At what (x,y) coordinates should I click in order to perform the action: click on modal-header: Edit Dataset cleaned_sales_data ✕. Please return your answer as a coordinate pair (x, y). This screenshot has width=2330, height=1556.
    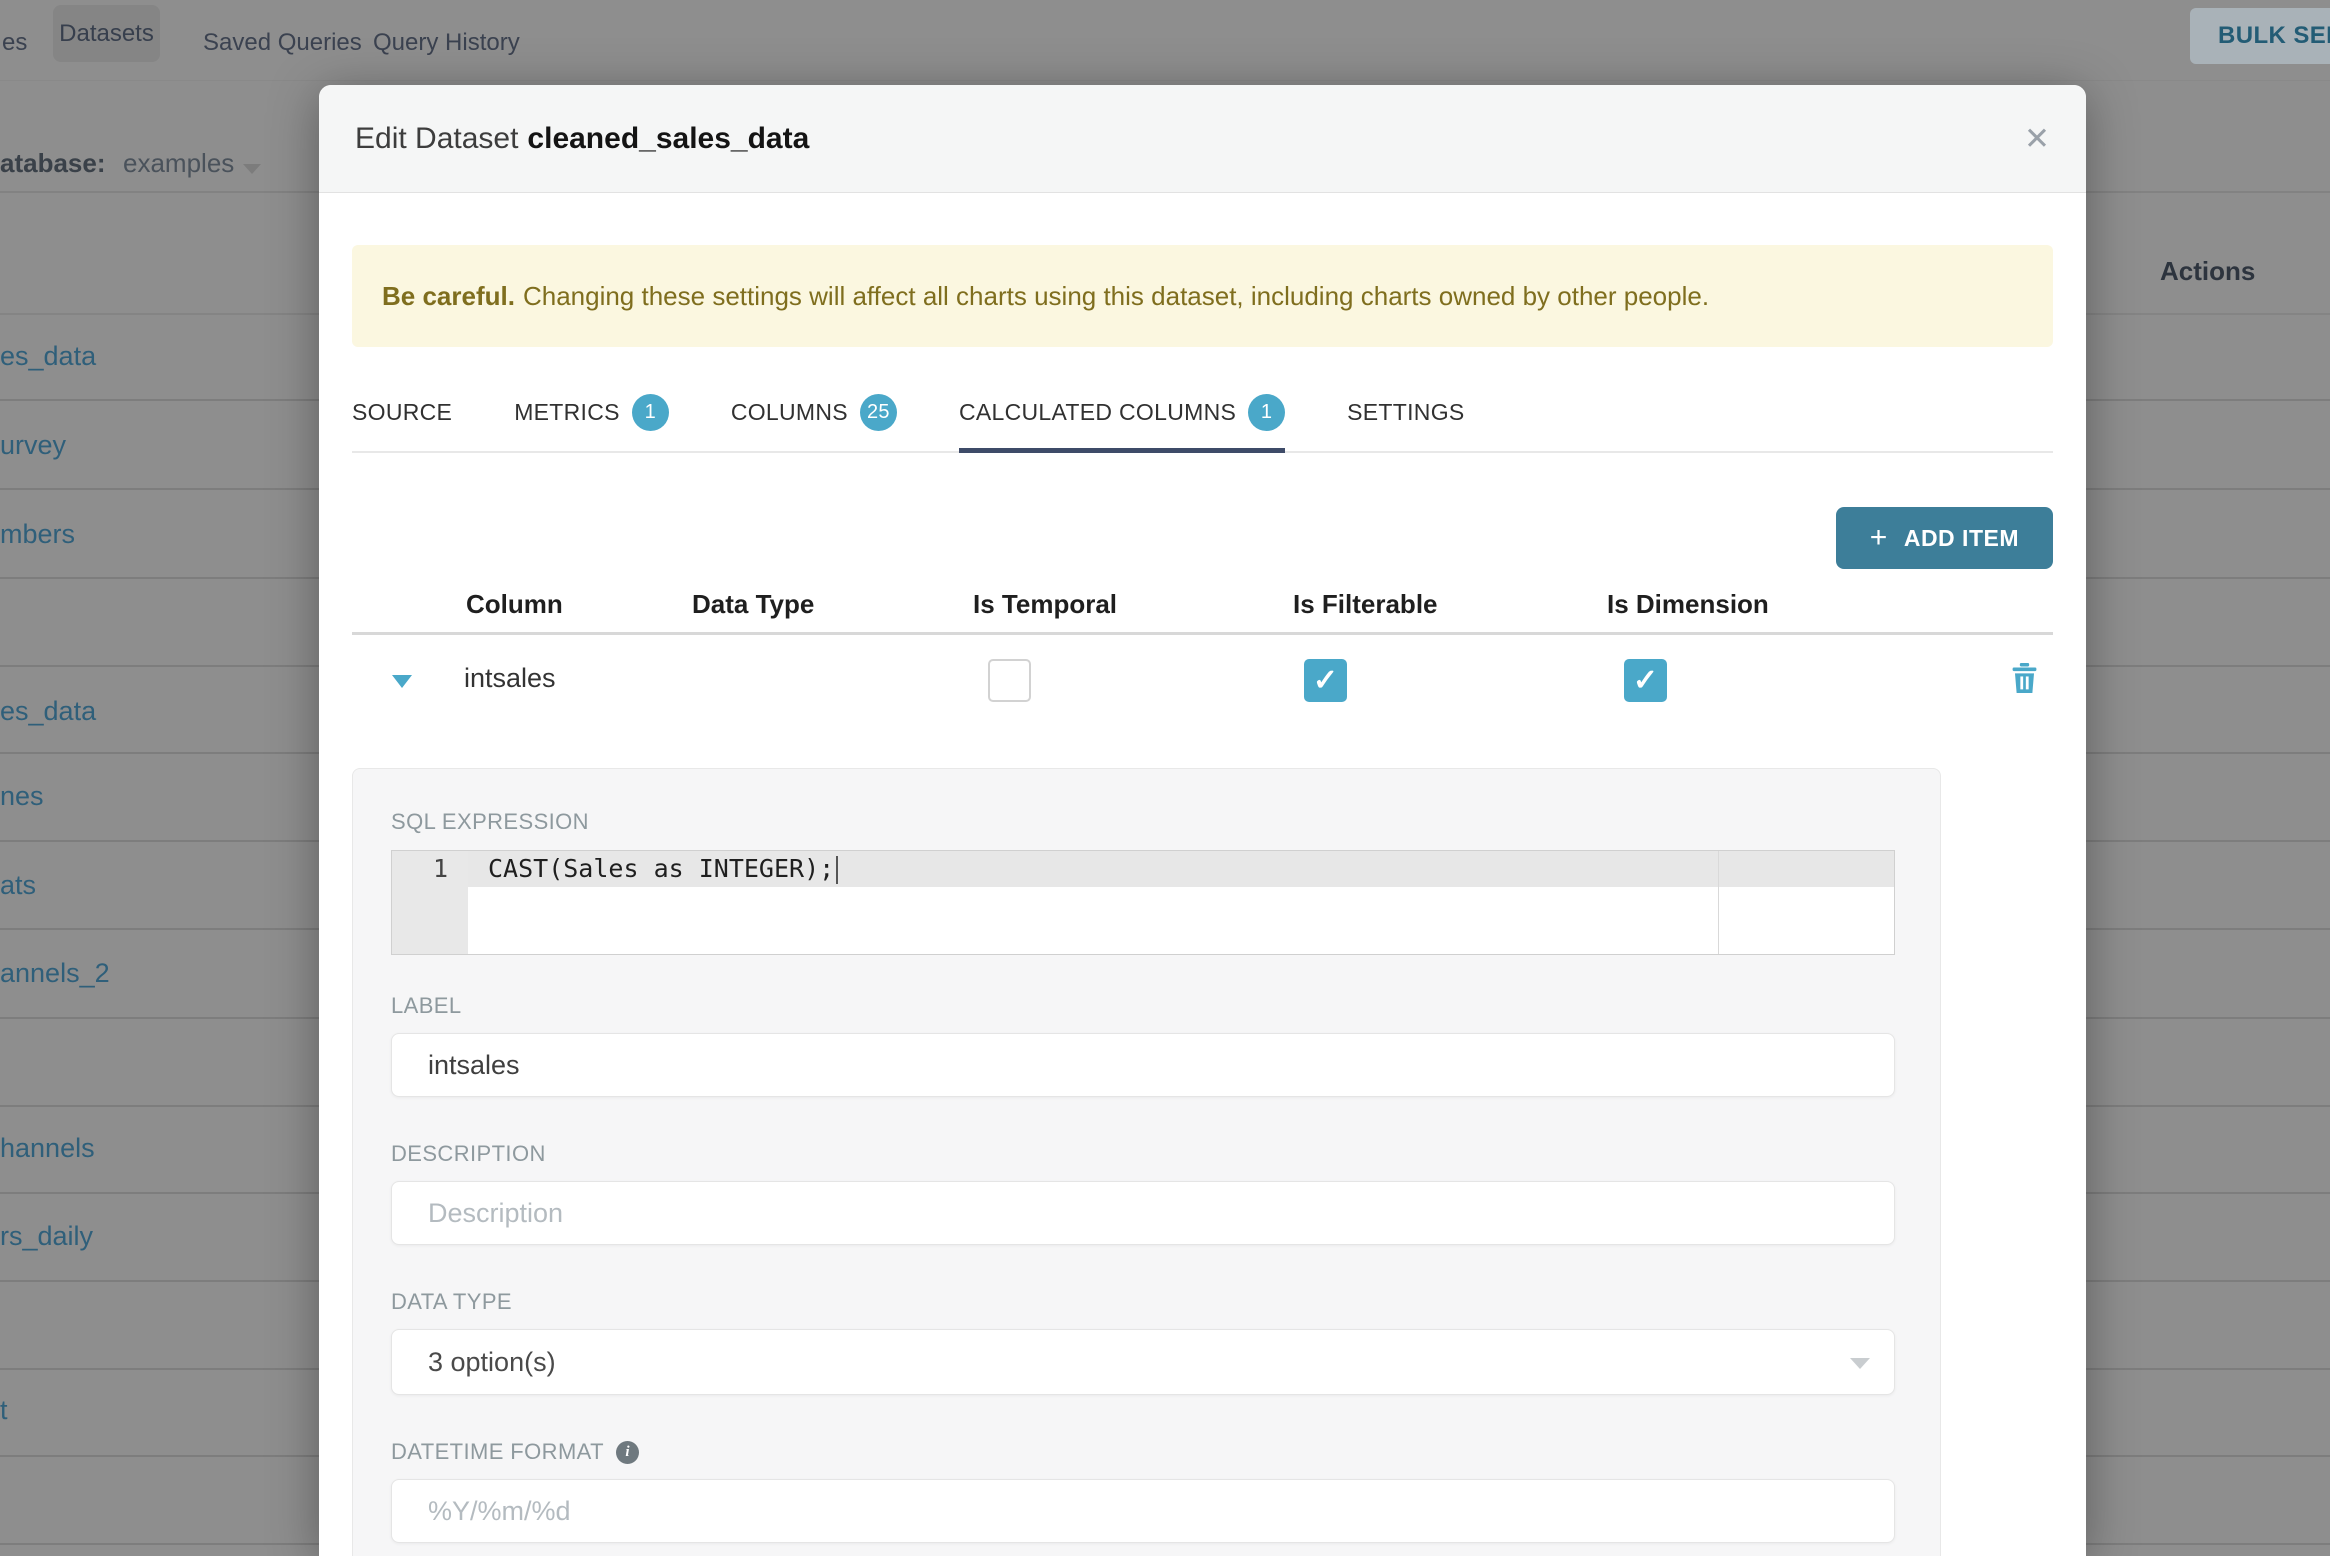
    Looking at the image, I should click on (1202, 139).